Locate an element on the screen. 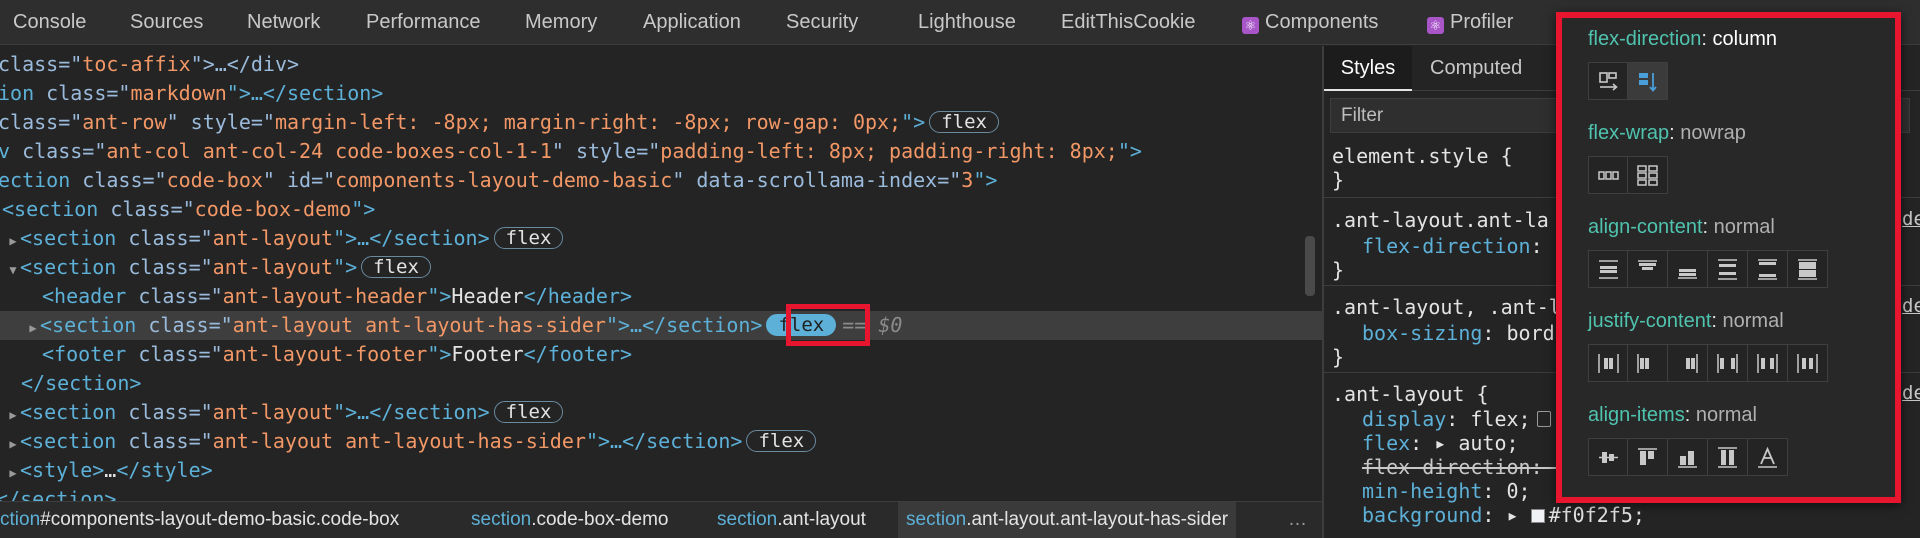 The height and width of the screenshot is (538, 1920). flex-option-buttons is located at coordinates (1628, 81).